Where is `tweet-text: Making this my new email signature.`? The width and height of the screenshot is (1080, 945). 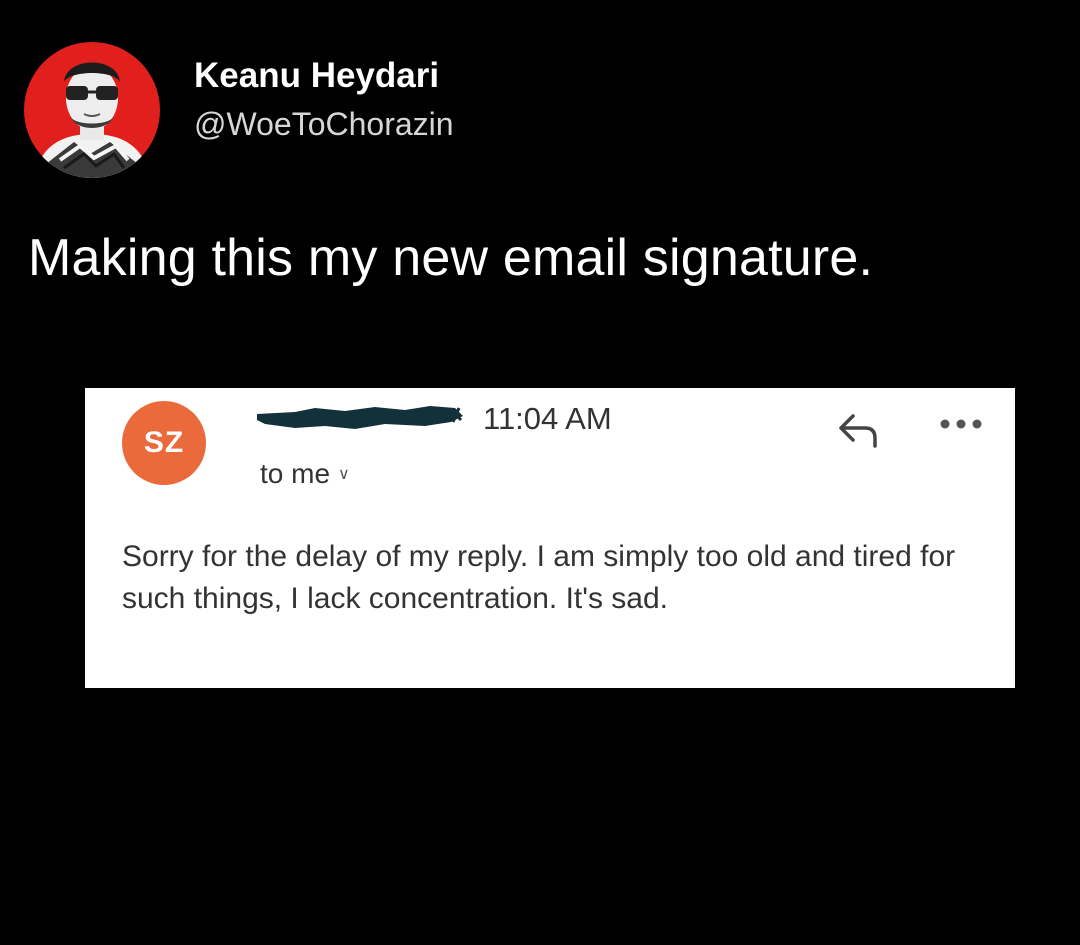 tweet-text: Making this my new email signature. is located at coordinates (451, 258).